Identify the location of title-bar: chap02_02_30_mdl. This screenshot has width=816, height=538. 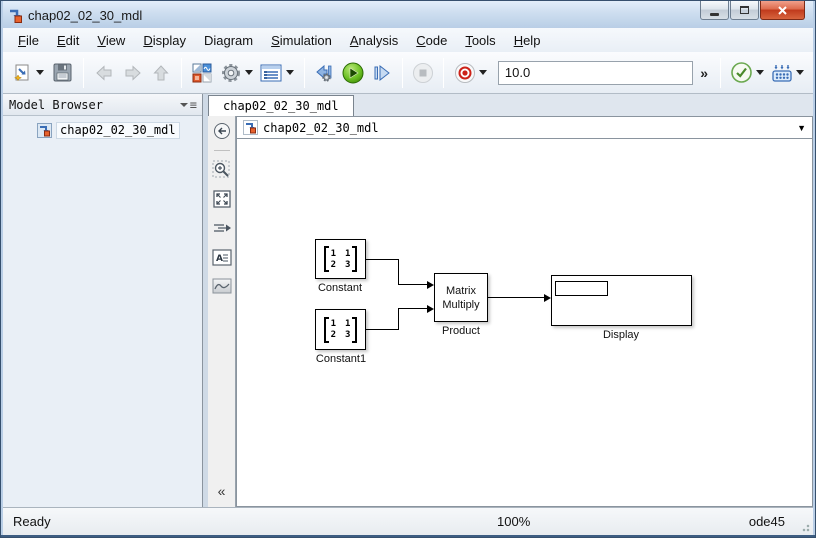
(408, 14).